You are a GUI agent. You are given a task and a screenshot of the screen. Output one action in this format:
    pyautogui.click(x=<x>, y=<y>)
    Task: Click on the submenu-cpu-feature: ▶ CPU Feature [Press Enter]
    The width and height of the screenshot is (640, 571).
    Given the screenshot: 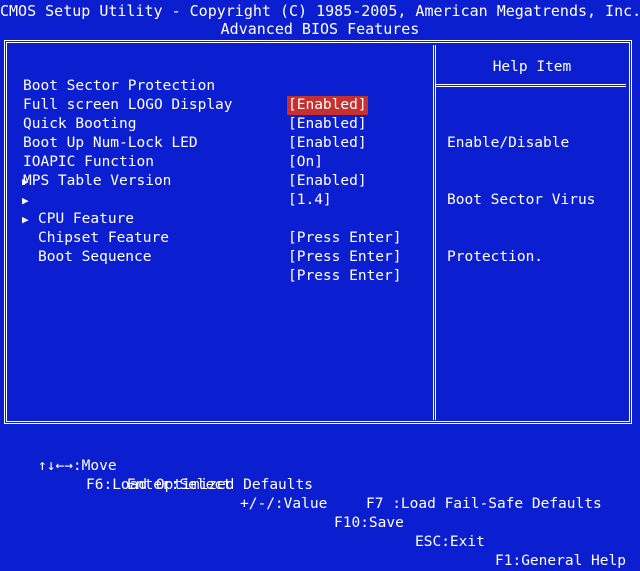 What is the action you would take?
    pyautogui.click(x=216, y=209)
    